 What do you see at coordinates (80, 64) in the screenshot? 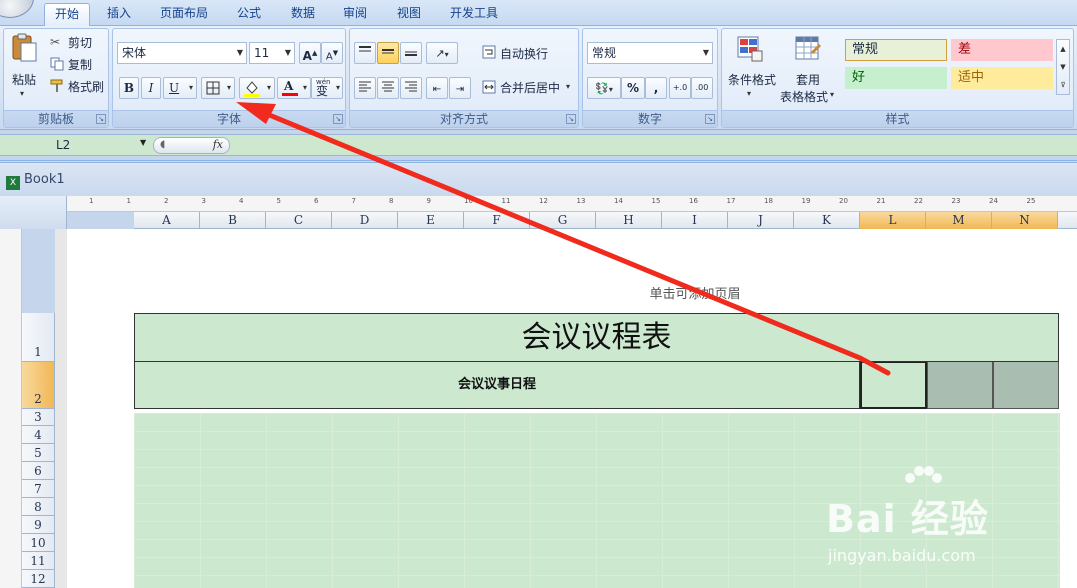
I see `copy-button: 复制` at bounding box center [80, 64].